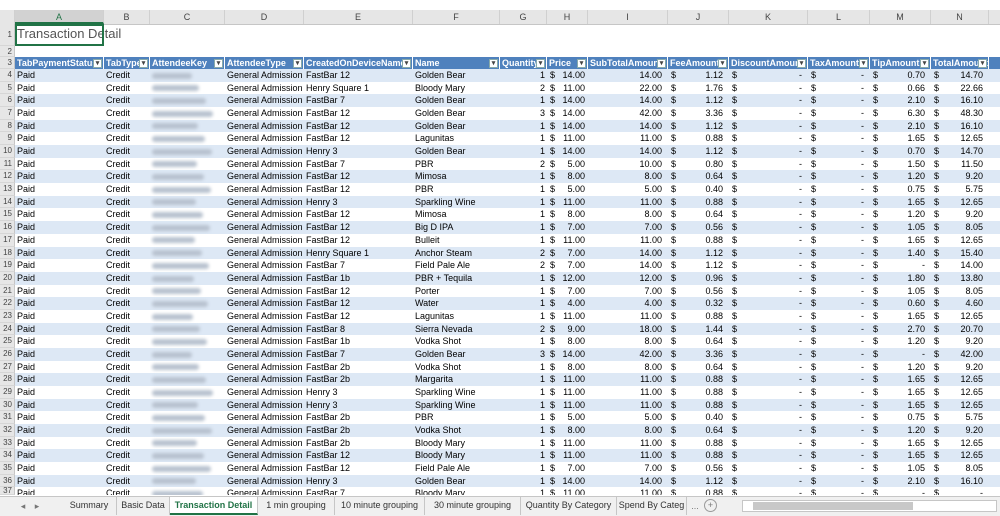 Image resolution: width=1000 pixels, height=516 pixels. Describe the element at coordinates (456, 291) in the screenshot. I see `table-cell: Porter` at that location.